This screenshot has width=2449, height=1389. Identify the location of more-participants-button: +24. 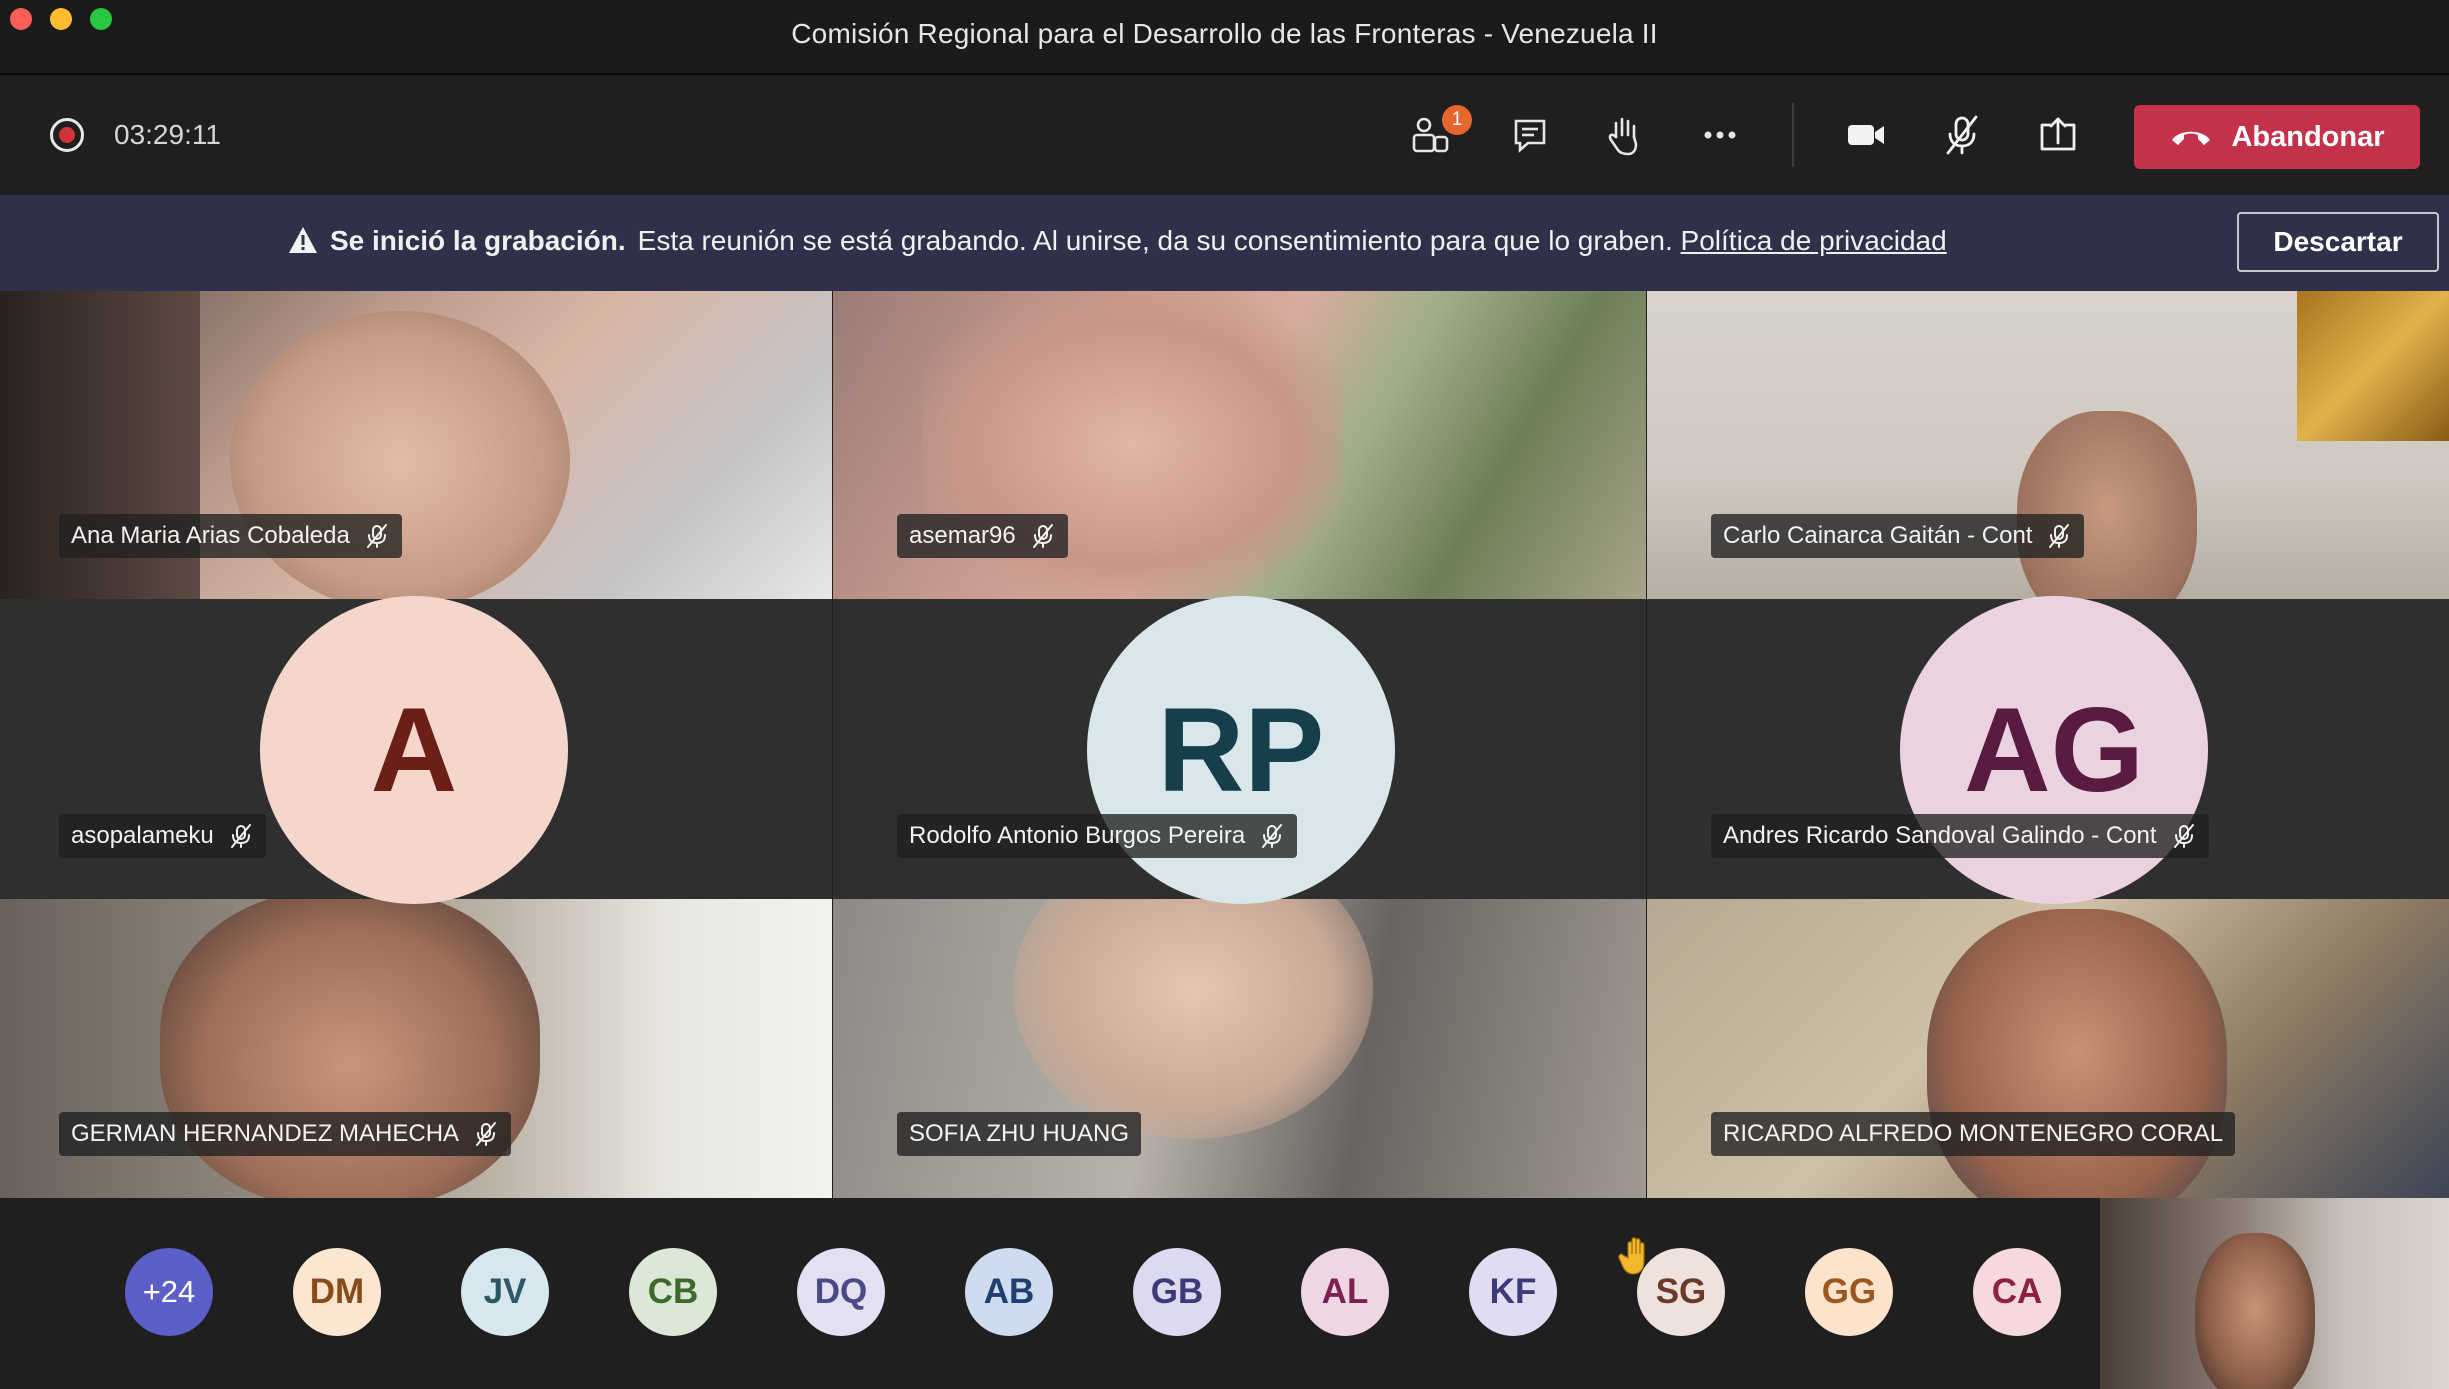
(169, 1292).